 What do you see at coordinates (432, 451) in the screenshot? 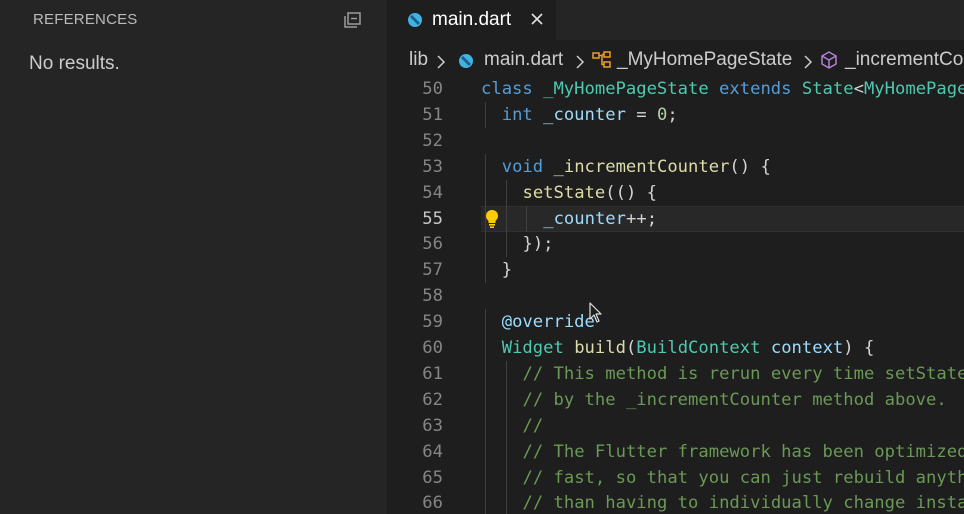
I see `line-number: 64` at bounding box center [432, 451].